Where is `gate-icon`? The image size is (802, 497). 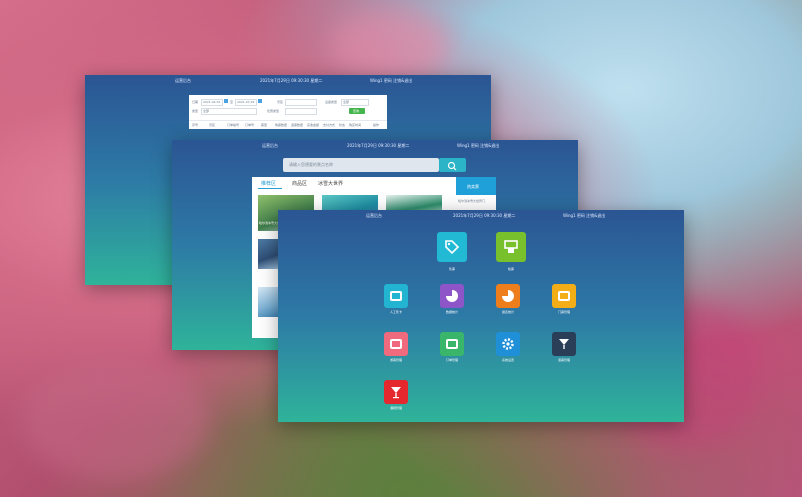
gate-icon is located at coordinates (511, 246).